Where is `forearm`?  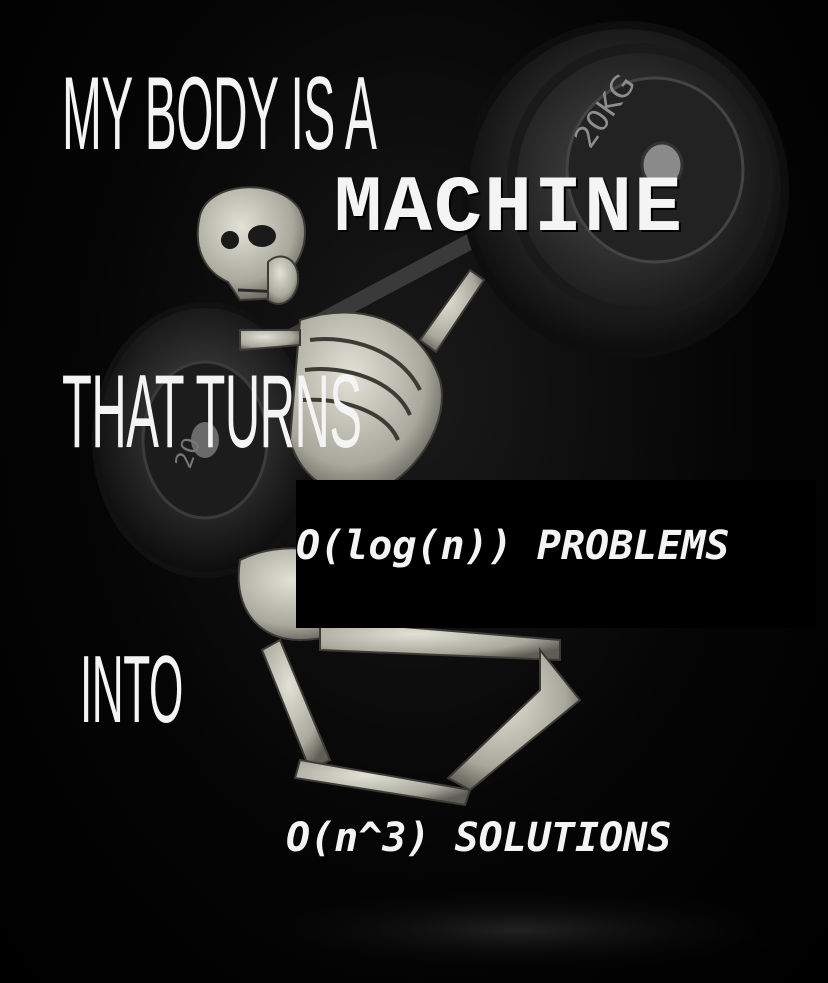
forearm is located at coordinates (270, 340).